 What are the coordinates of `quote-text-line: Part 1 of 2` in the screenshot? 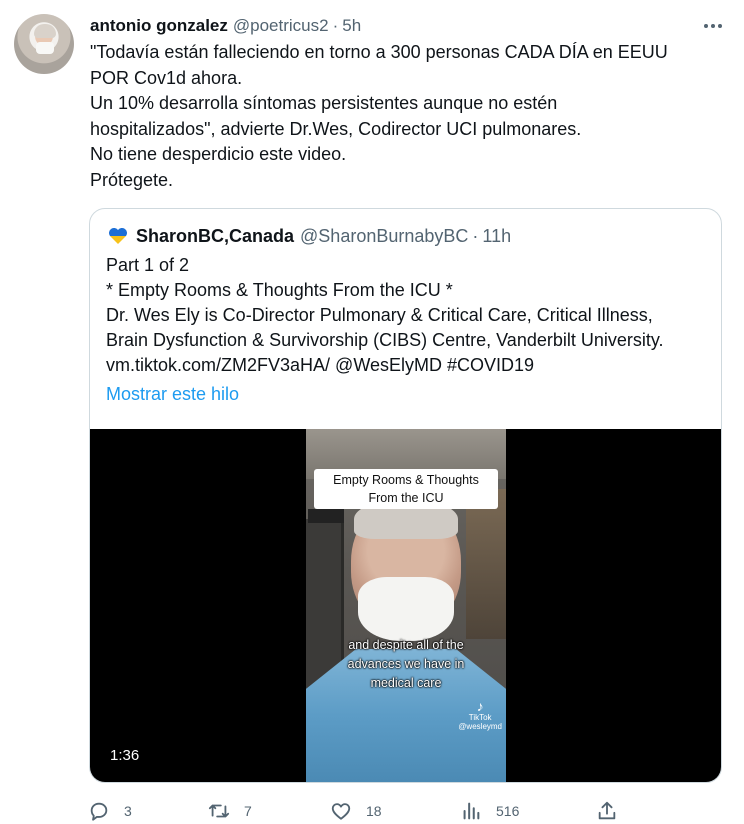 It's located at (148, 265).